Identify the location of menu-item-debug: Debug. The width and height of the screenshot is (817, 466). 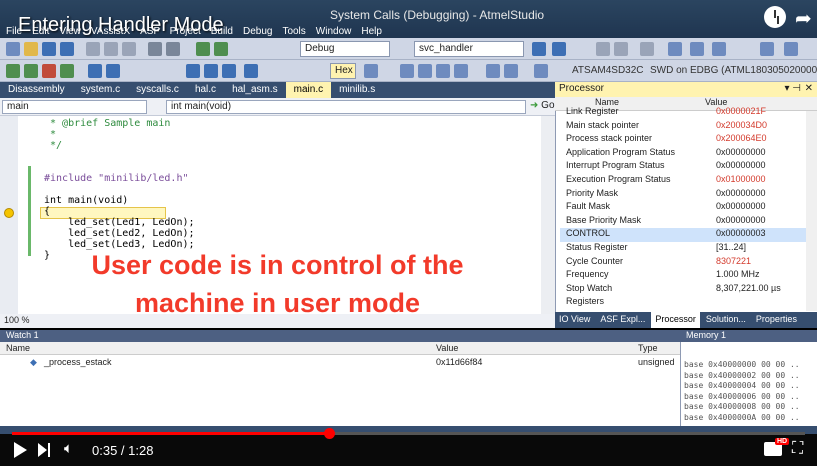
(257, 32).